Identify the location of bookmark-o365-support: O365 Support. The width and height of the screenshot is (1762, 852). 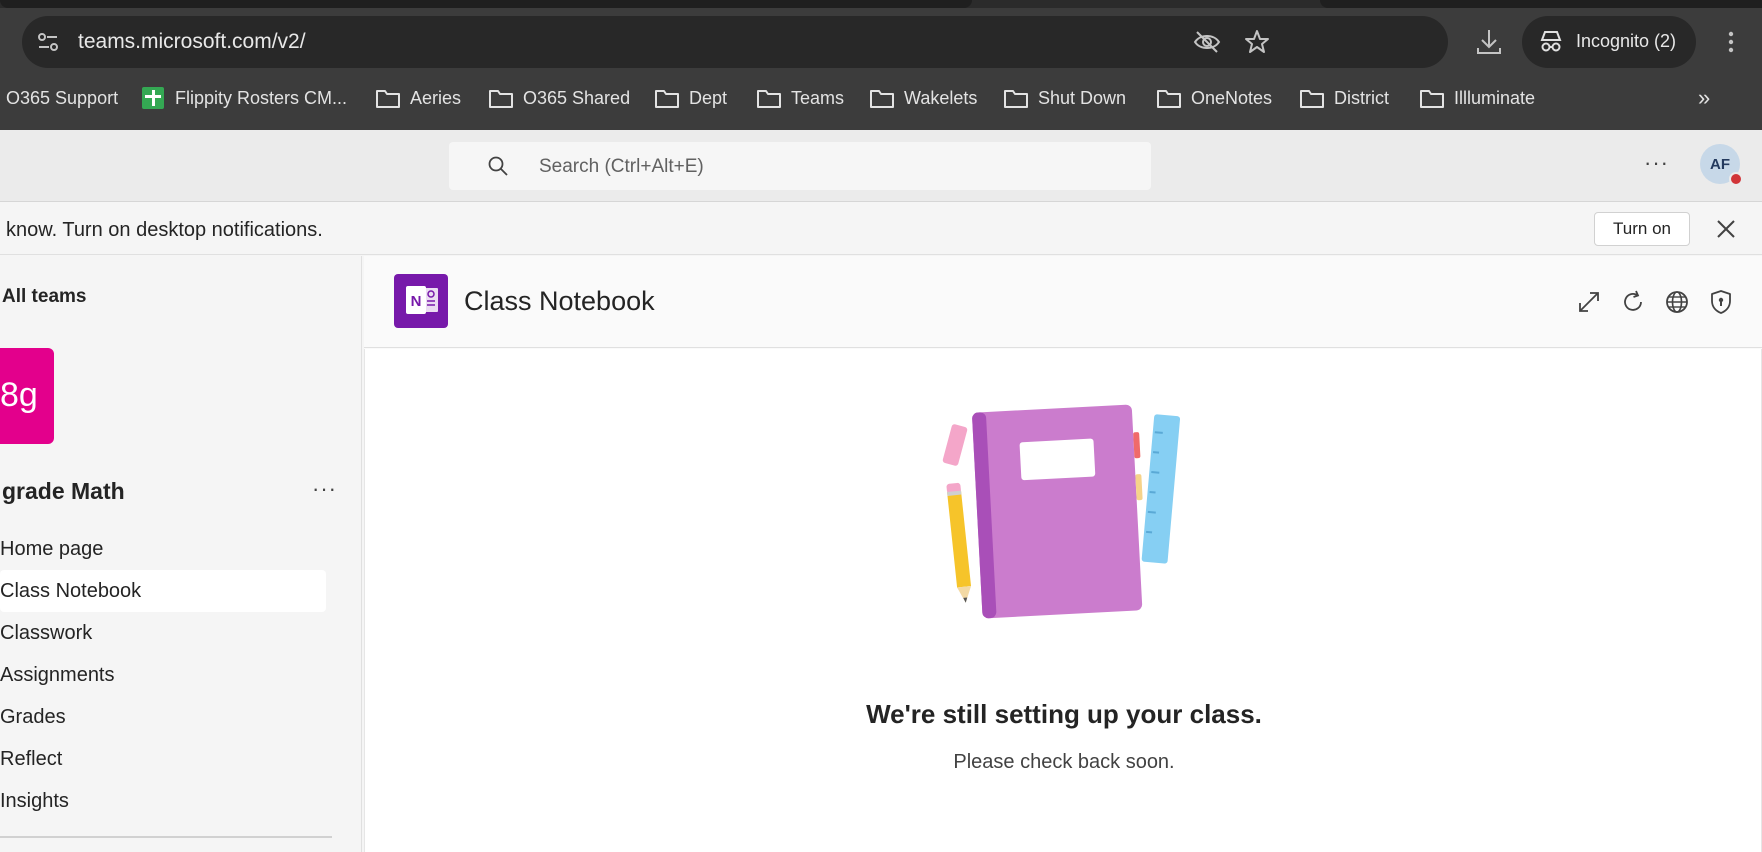
(62, 98).